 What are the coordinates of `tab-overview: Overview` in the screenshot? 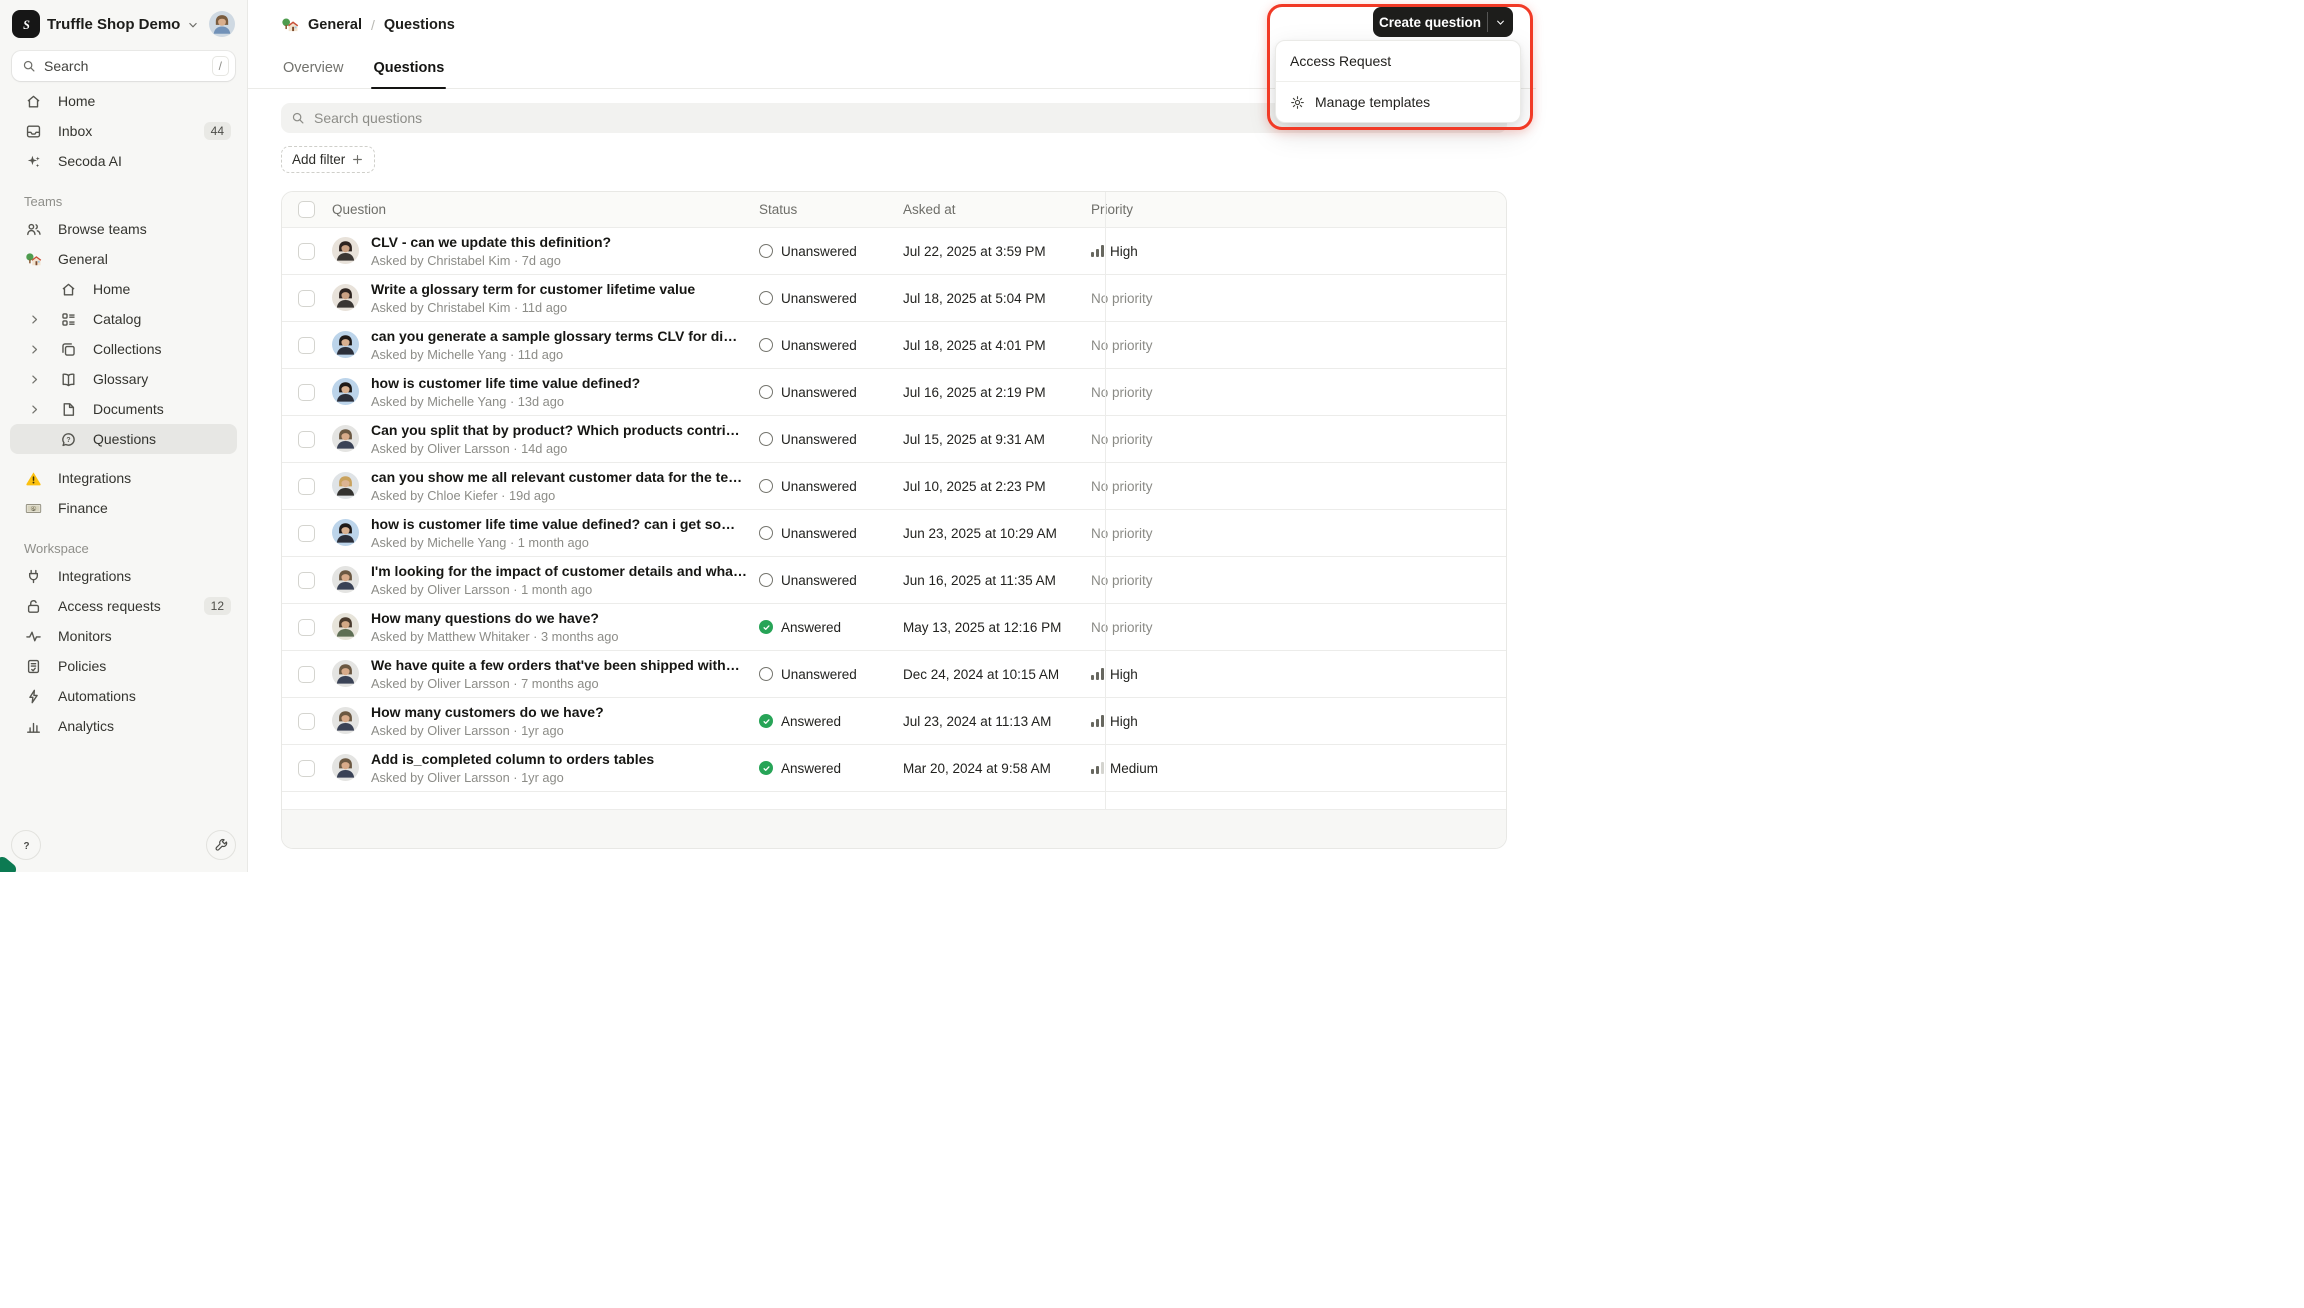 It's located at (313, 69).